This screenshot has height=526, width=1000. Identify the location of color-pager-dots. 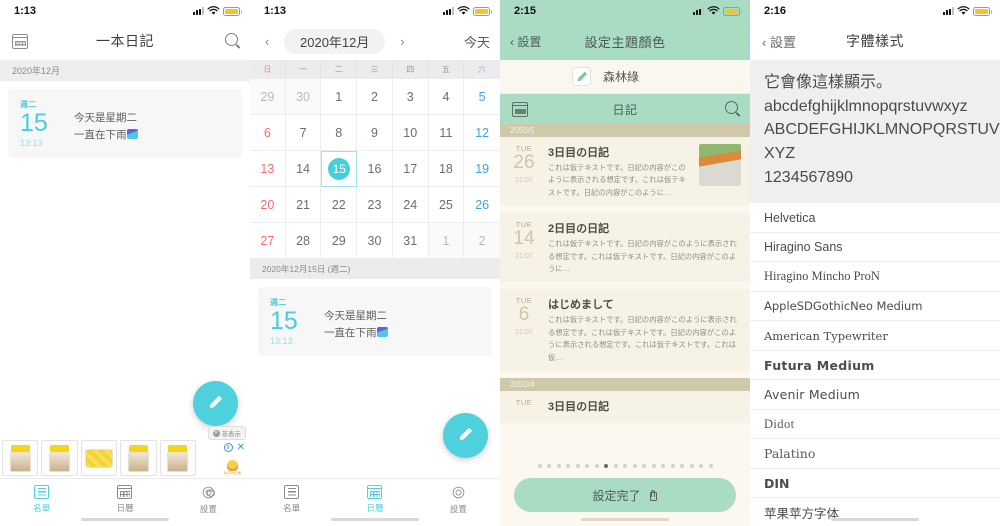
(625, 466).